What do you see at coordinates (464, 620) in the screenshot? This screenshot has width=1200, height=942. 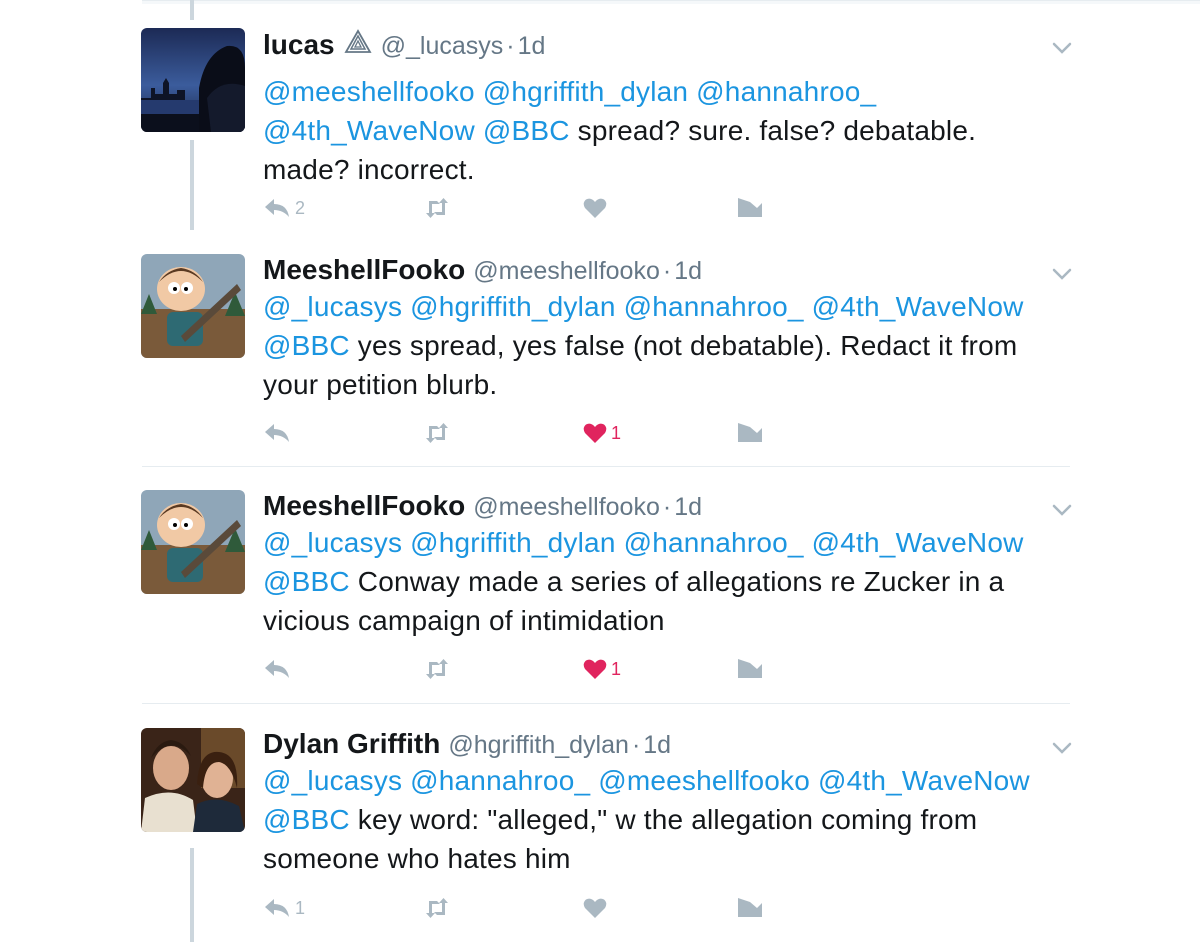 I see `tweet-text-part: vicious campaign of intimidation` at bounding box center [464, 620].